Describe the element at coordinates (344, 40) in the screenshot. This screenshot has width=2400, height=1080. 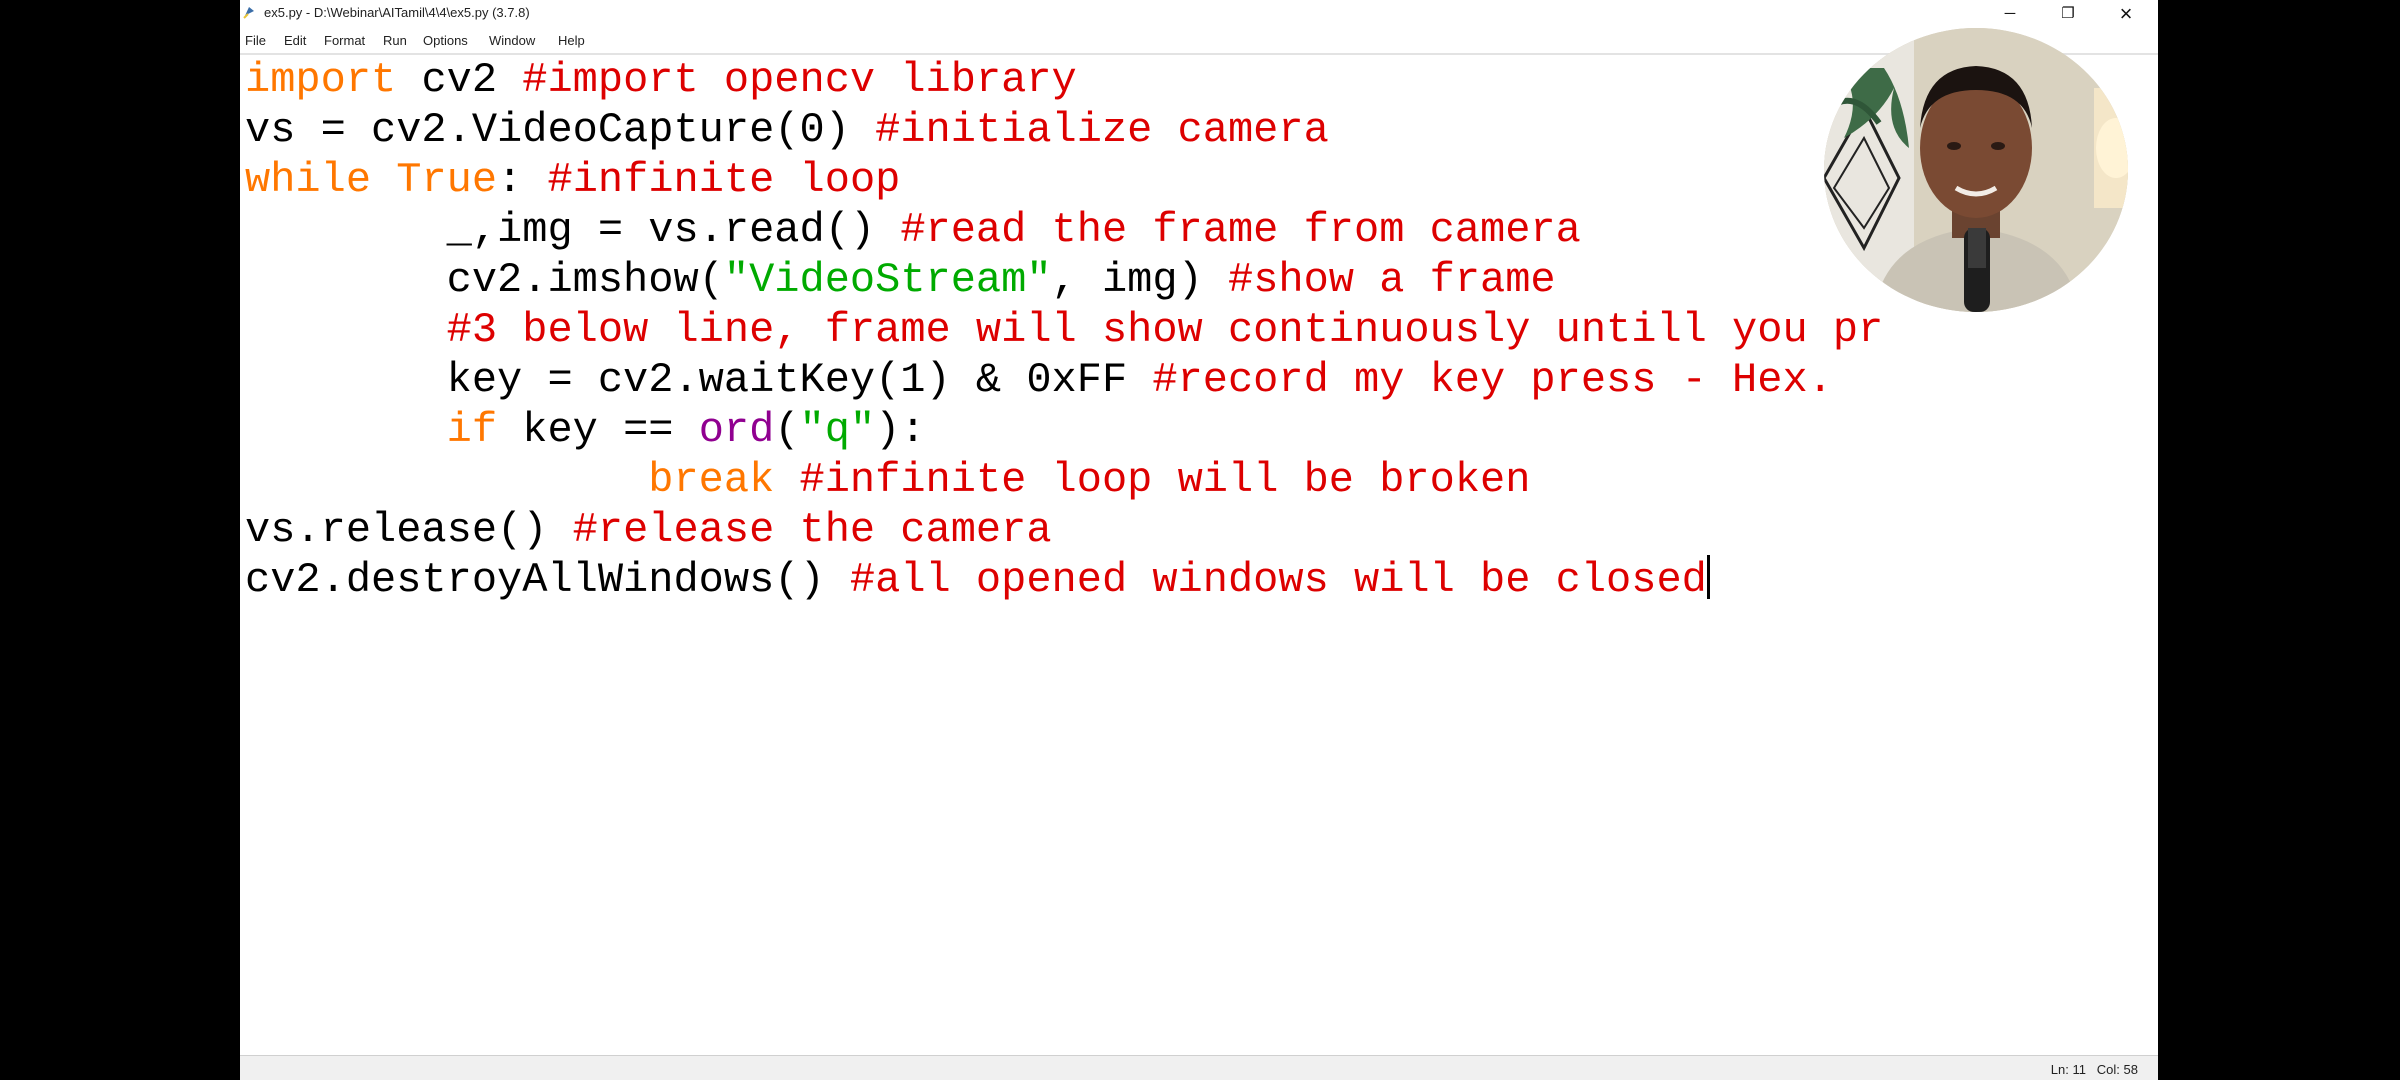
I see `menu-format: Format` at that location.